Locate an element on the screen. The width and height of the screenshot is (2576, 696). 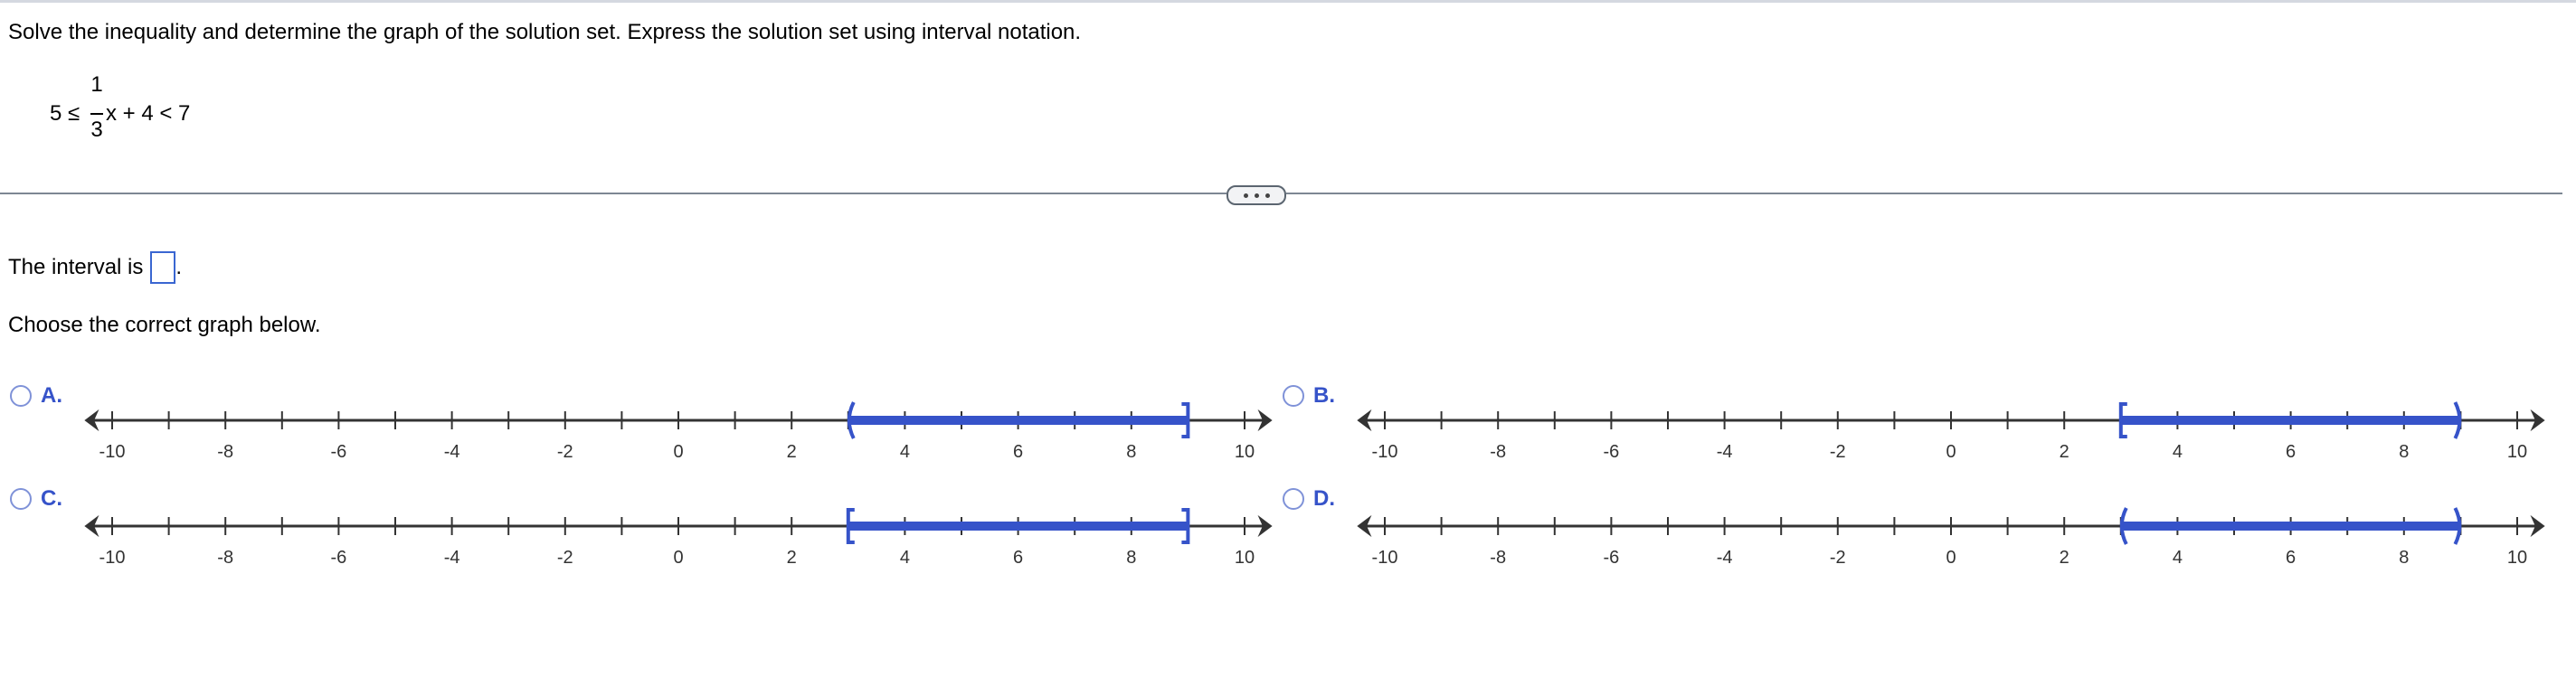
option-c: C. is located at coordinates (36, 499).